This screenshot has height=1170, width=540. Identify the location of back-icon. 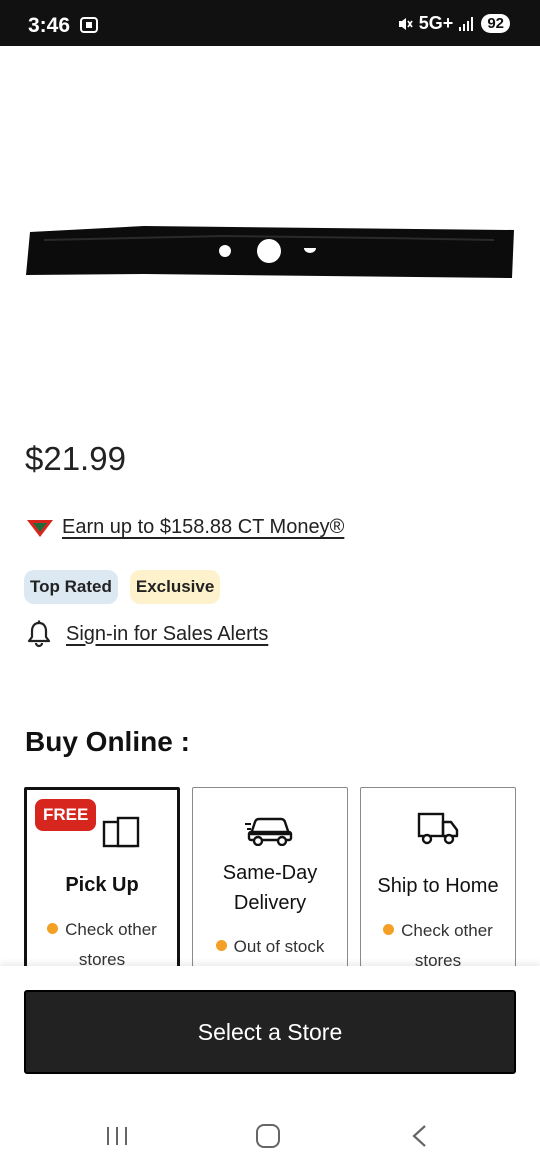
(419, 1136).